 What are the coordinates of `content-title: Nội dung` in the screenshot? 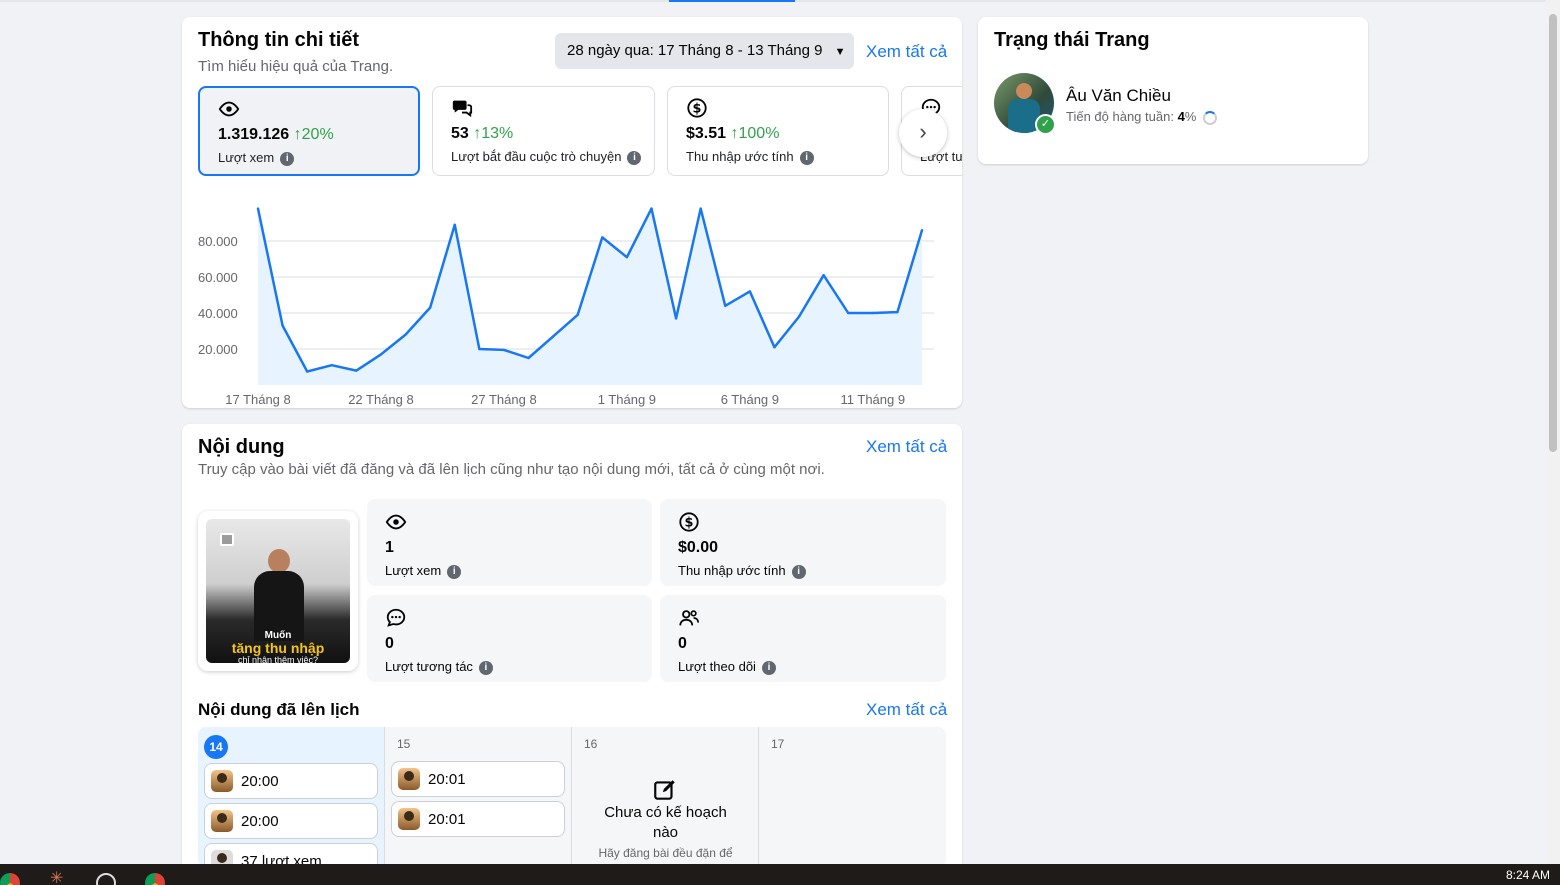 It's located at (241, 447).